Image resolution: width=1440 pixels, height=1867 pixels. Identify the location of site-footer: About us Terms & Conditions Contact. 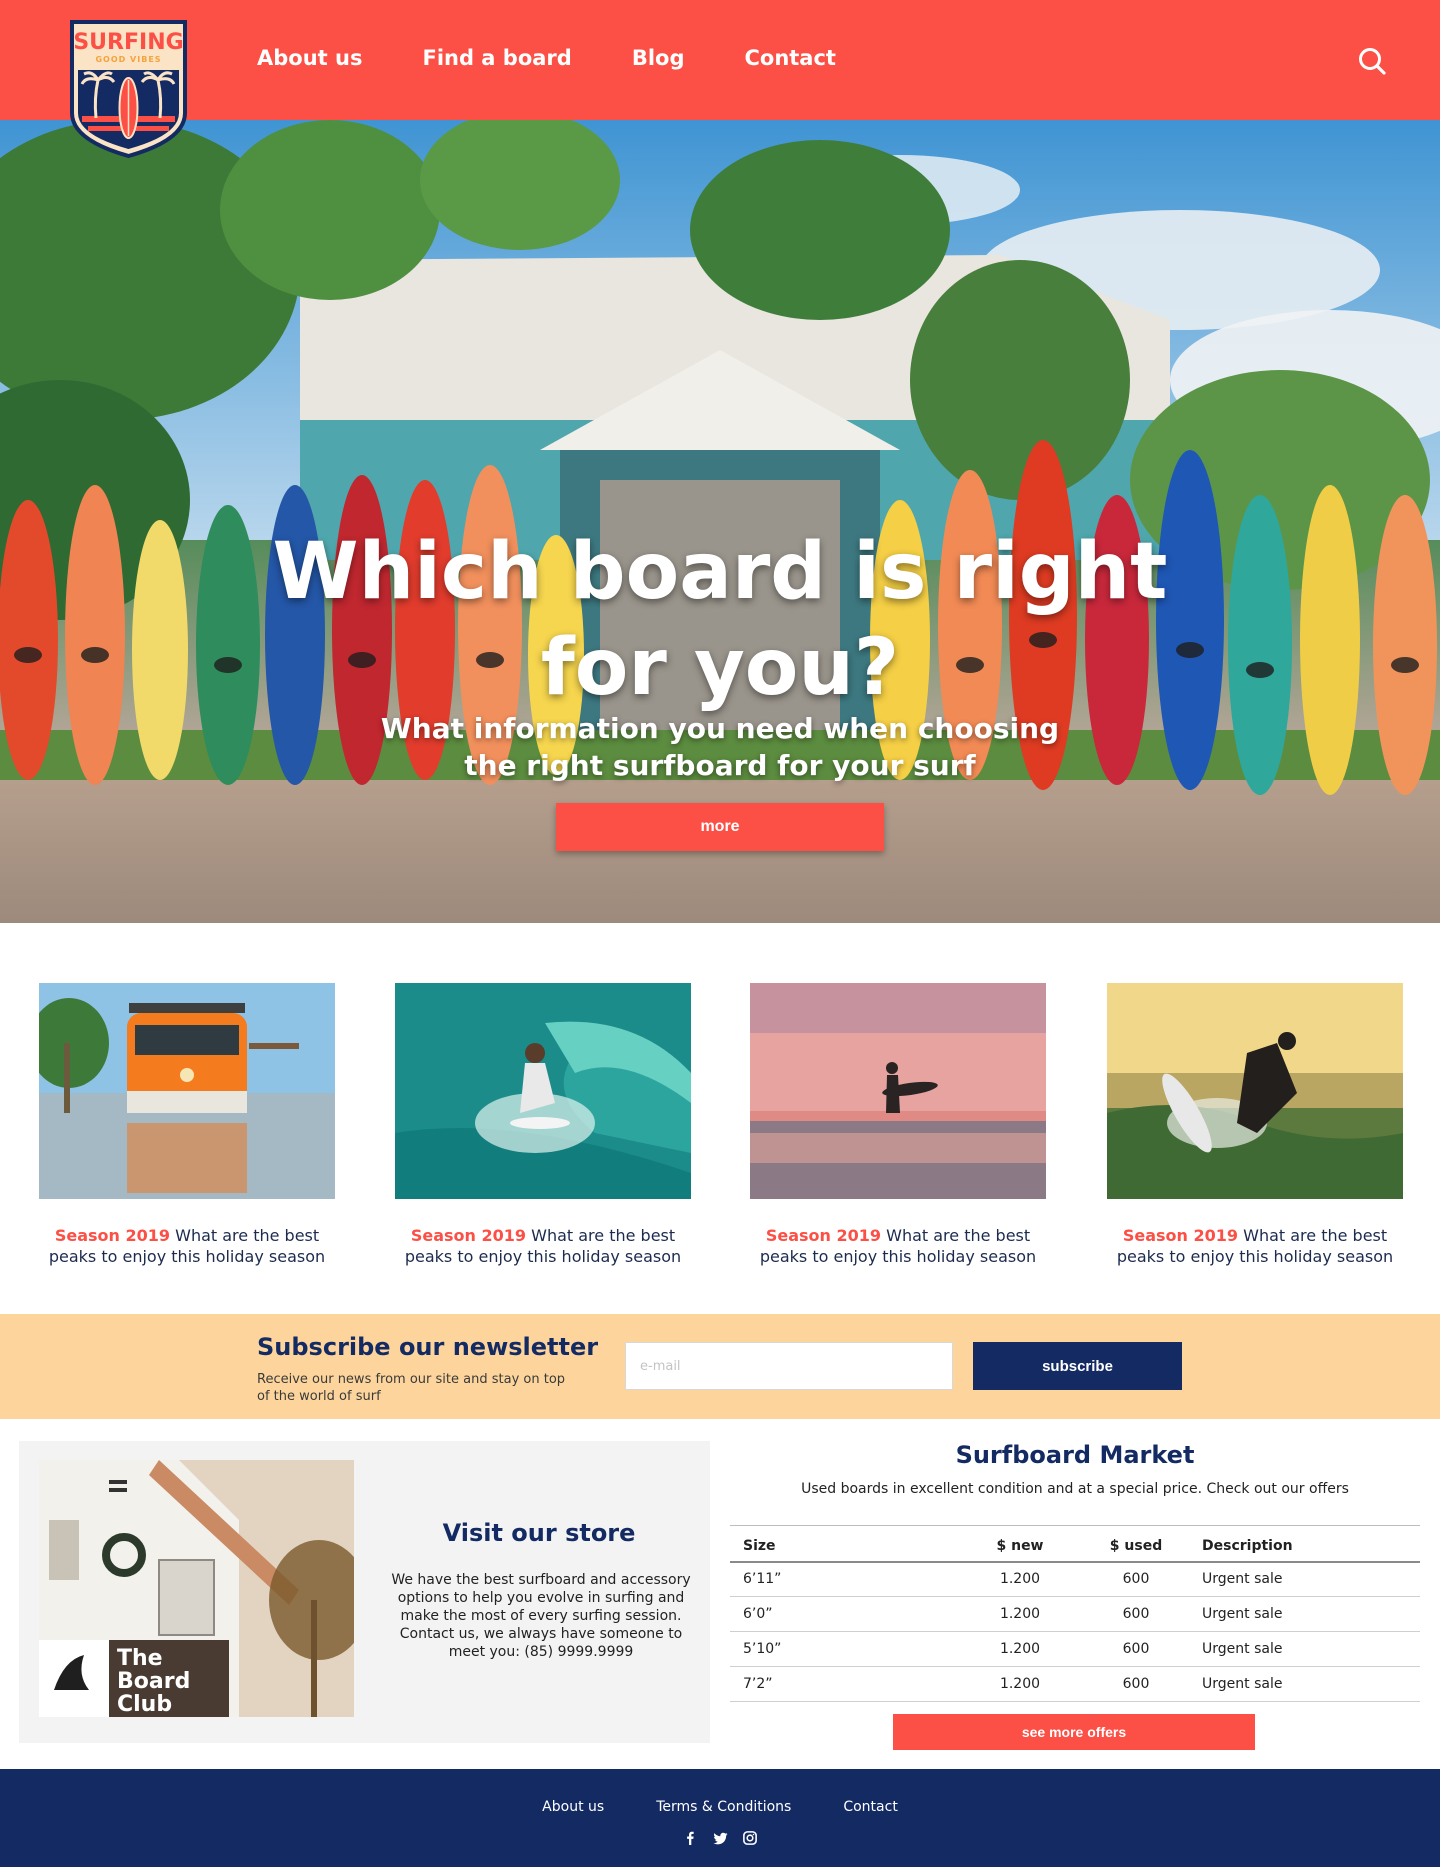
(720, 1818).